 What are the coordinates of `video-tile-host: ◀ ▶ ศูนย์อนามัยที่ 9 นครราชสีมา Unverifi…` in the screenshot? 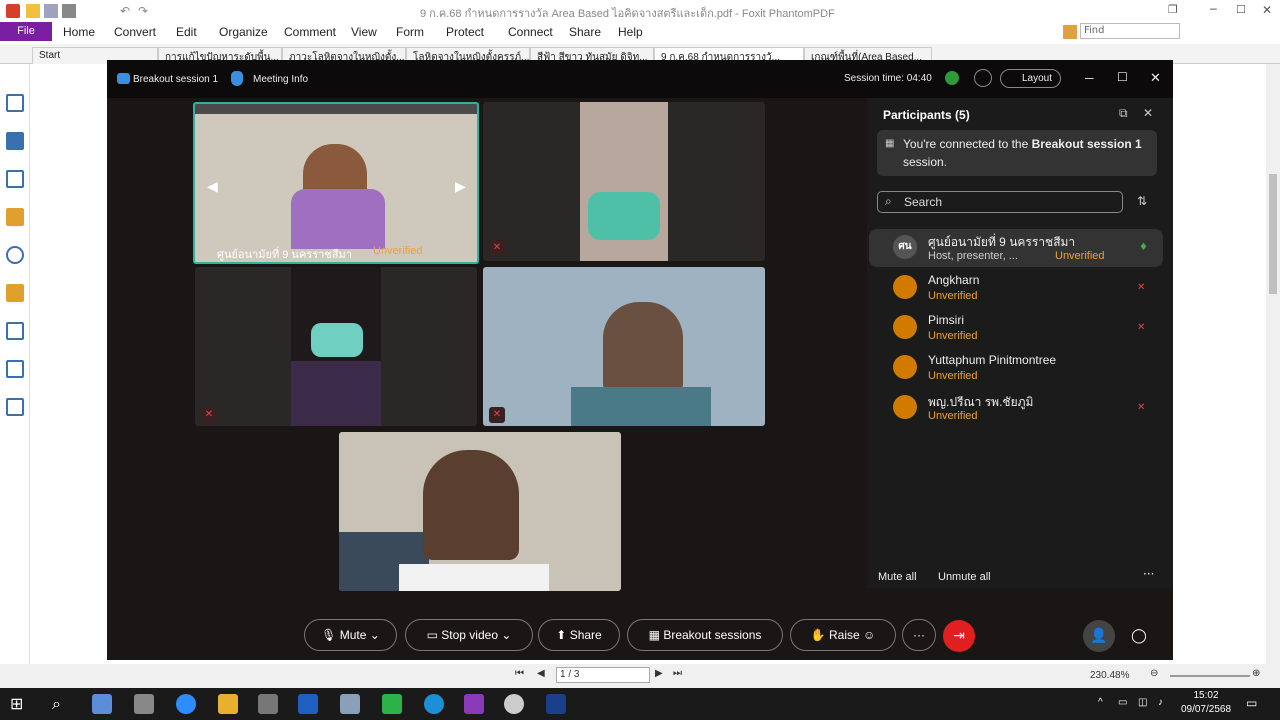 It's located at (336, 183).